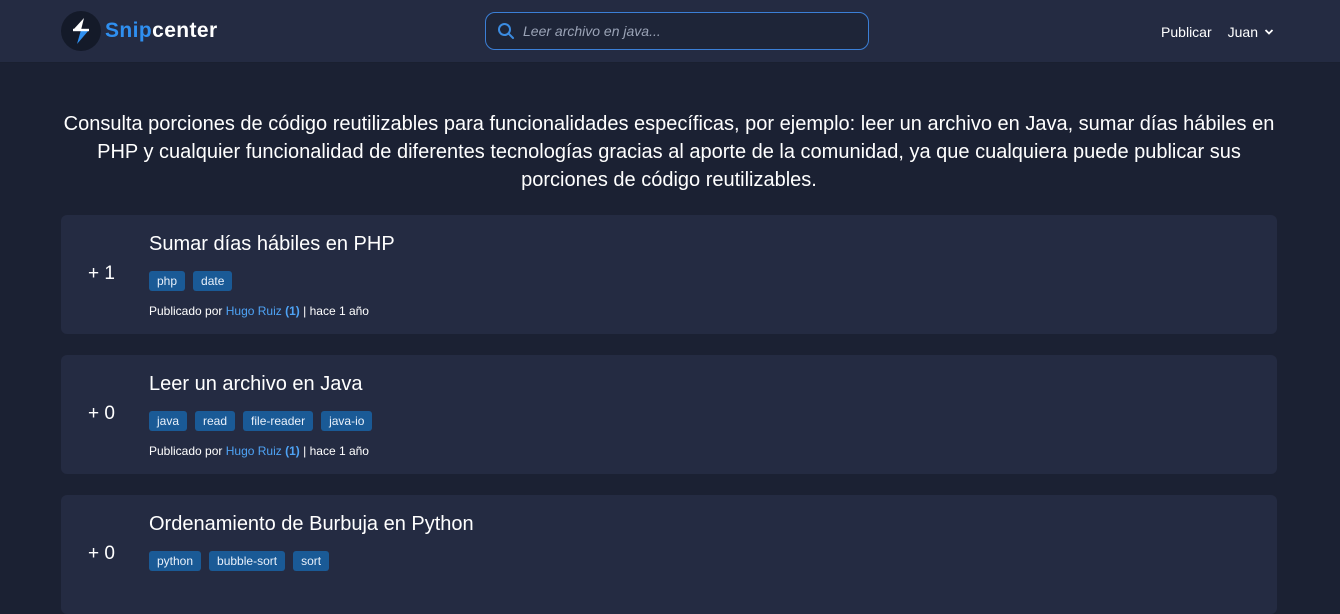  Describe the element at coordinates (1269, 32) in the screenshot. I see `chevron-down-icon` at that location.